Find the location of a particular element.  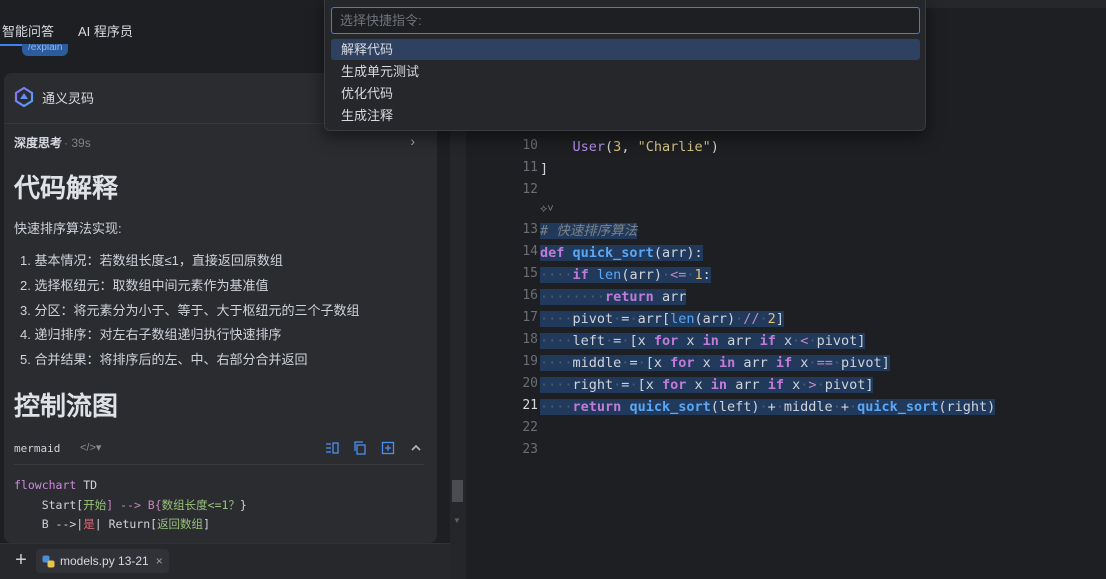

context-bar: + models.py 13-21 × is located at coordinates (226, 561).